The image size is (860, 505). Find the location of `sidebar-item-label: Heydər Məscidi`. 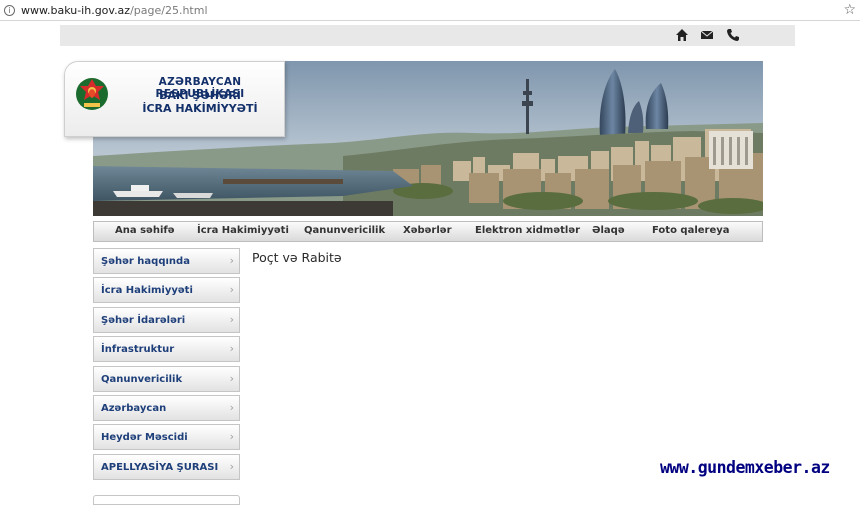

sidebar-item-label: Heydər Məscidi is located at coordinates (144, 437).